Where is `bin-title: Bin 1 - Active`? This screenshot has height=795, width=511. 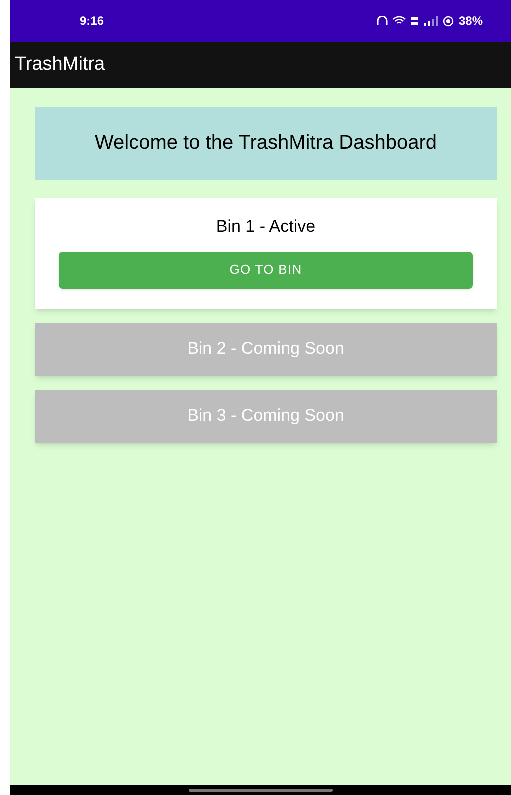 bin-title: Bin 1 - Active is located at coordinates (266, 227).